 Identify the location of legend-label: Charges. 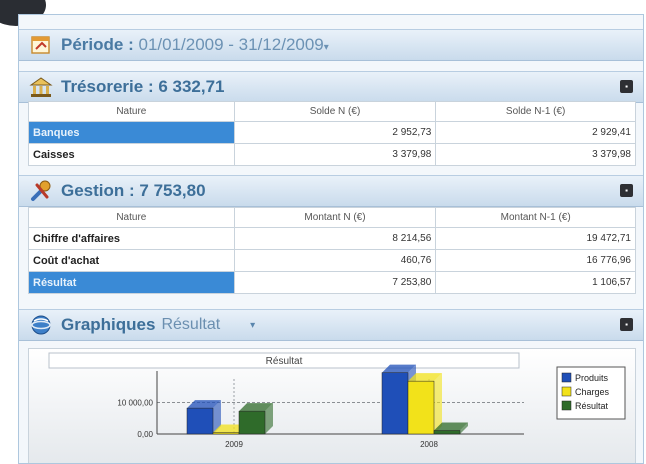
(592, 392).